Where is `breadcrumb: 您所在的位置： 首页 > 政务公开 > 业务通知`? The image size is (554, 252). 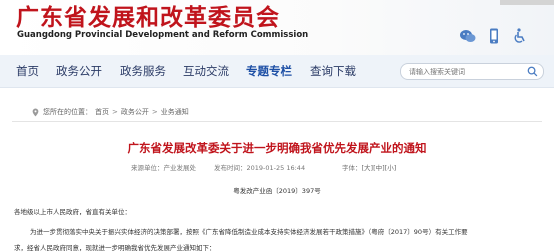 breadcrumb: 您所在的位置： 首页 > 政务公开 > 业务通知 is located at coordinates (110, 112).